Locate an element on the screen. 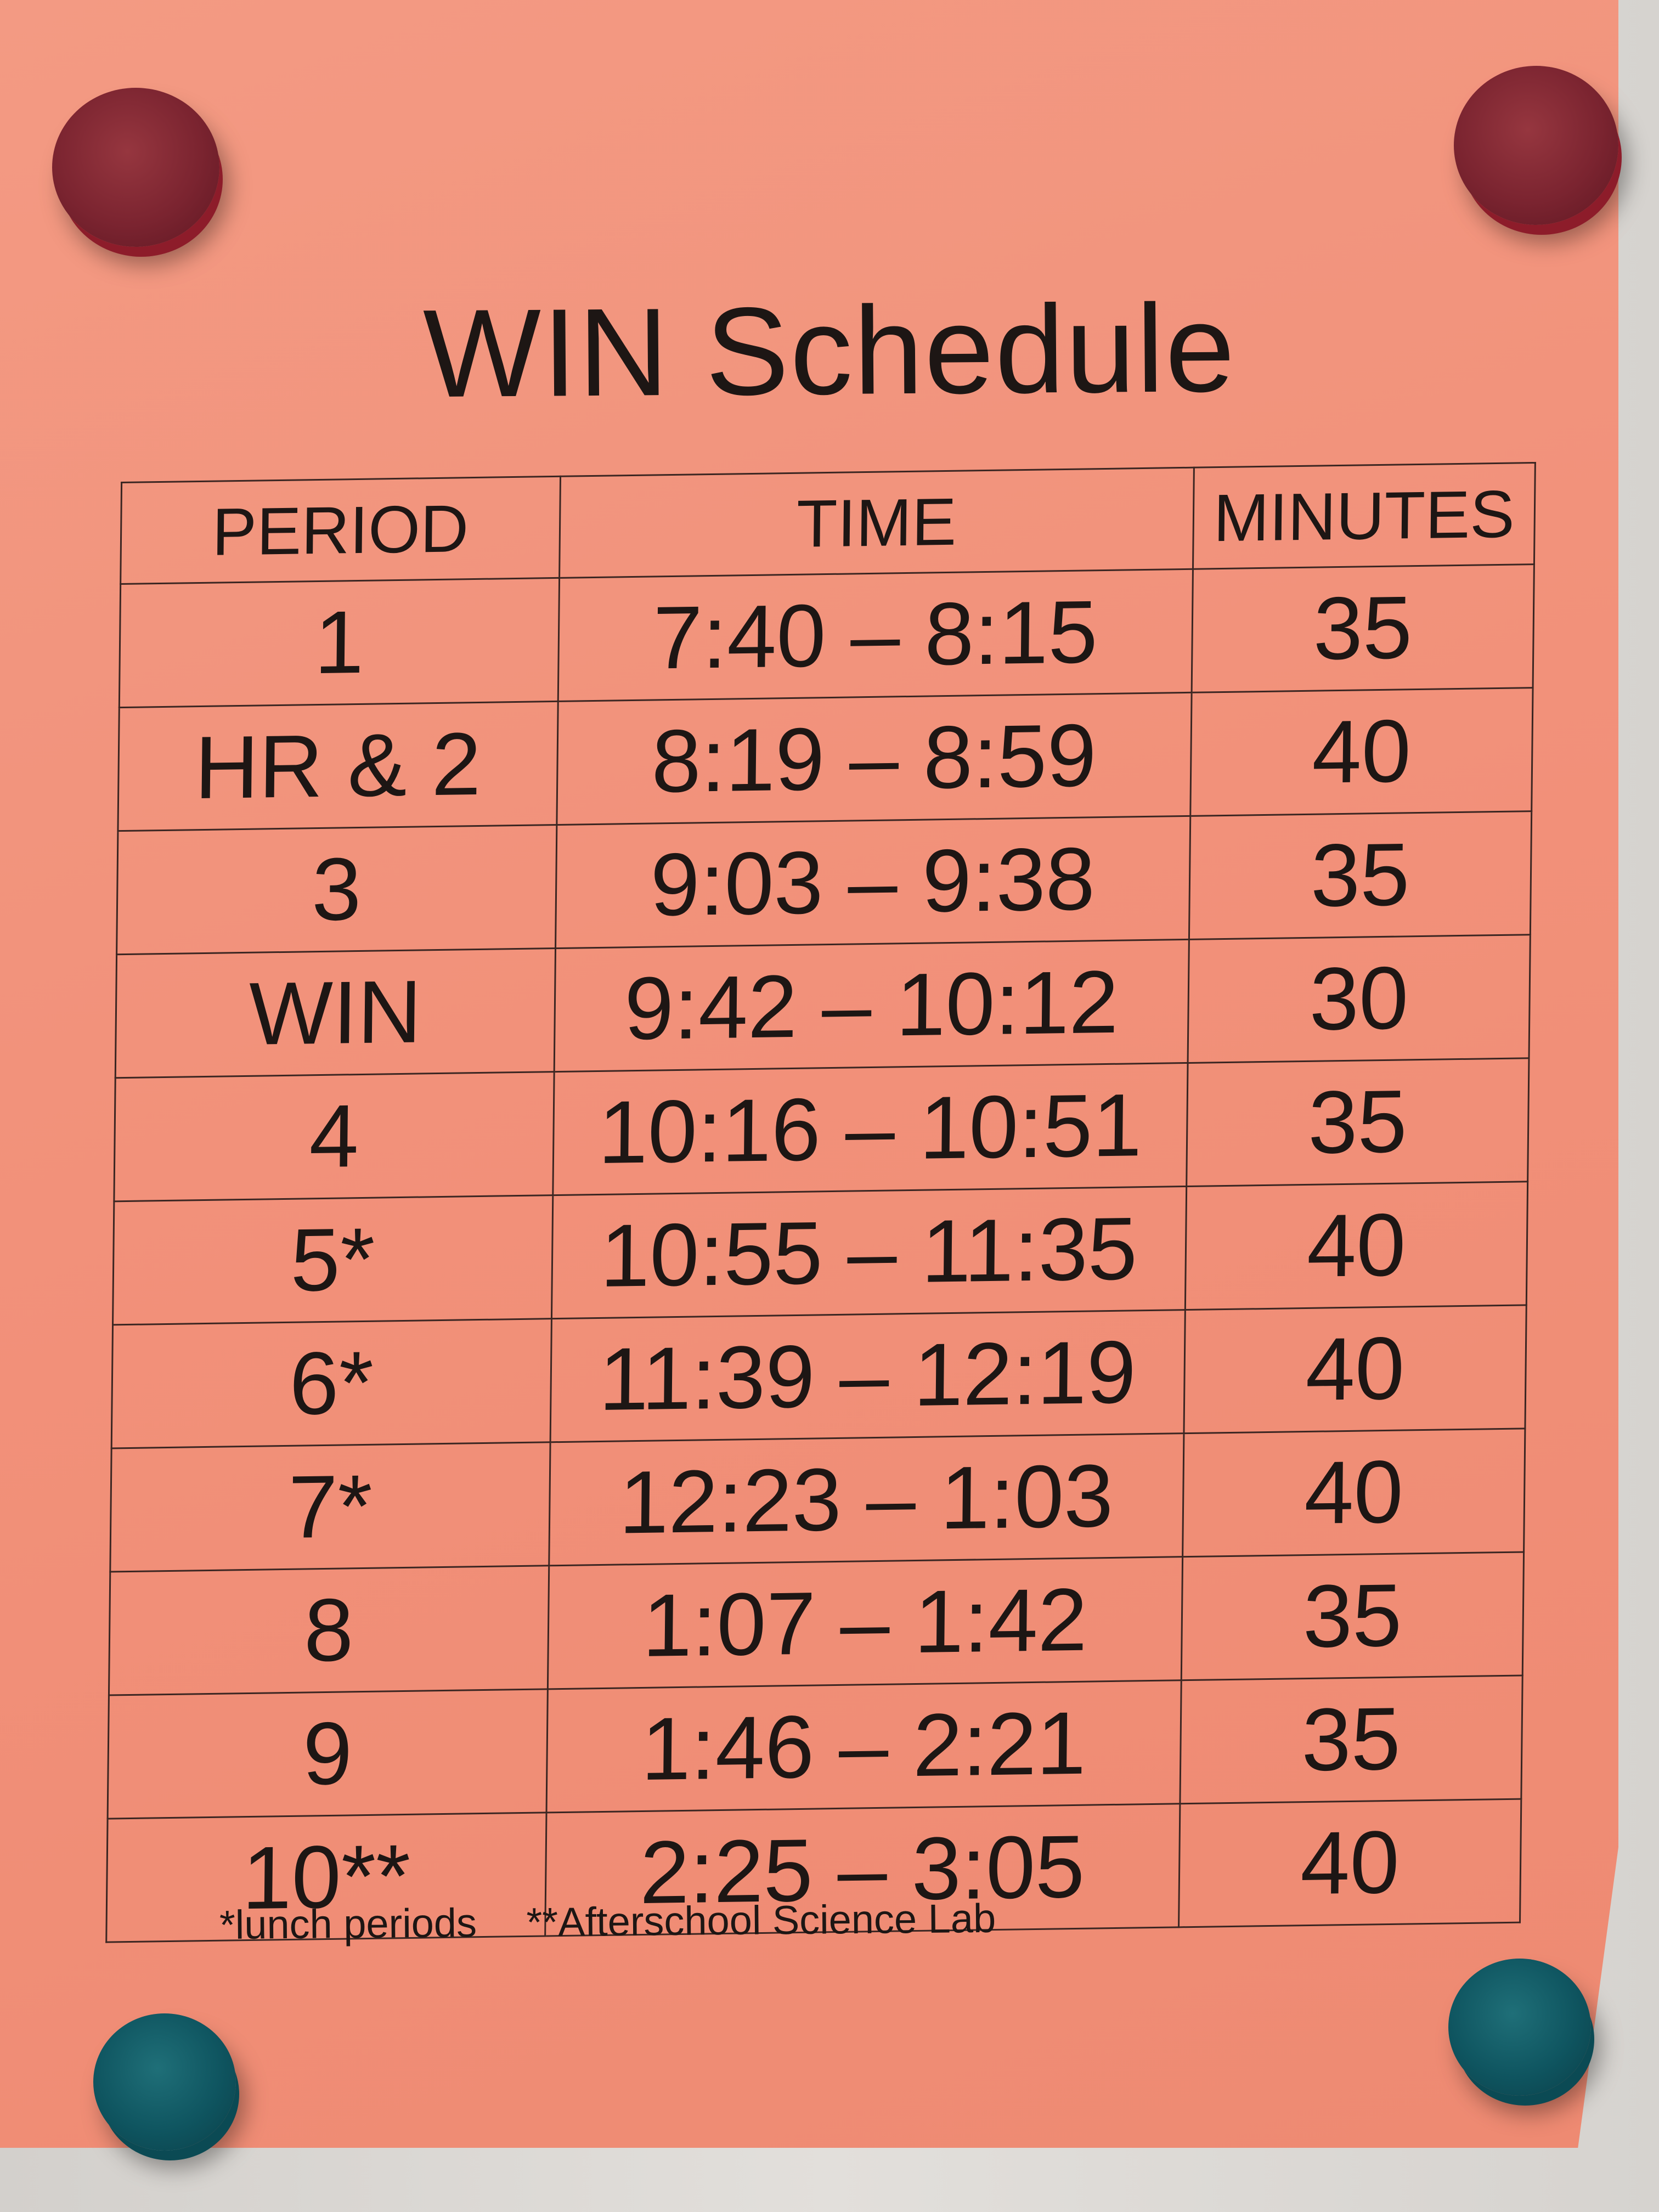 This screenshot has height=2212, width=1659. period-cell: 8 is located at coordinates (329, 1630).